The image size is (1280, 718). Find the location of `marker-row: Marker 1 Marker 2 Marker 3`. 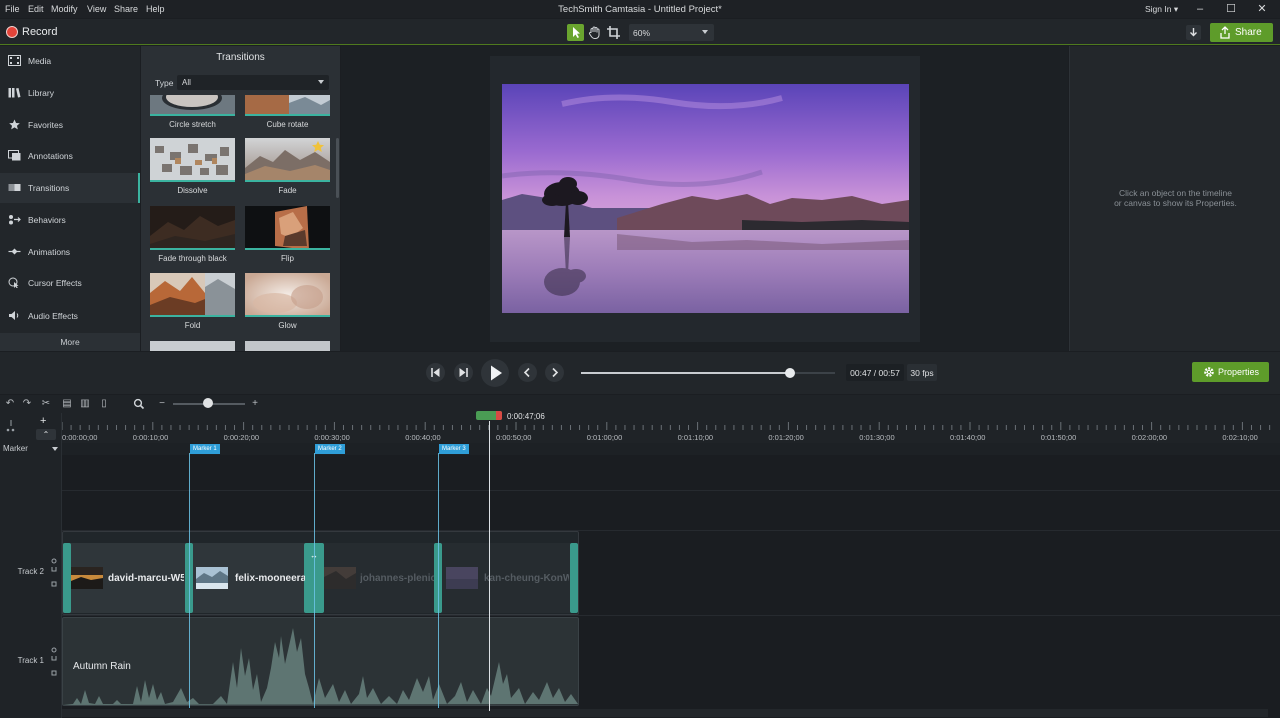

marker-row: Marker 1 Marker 2 Marker 3 is located at coordinates (671, 449).